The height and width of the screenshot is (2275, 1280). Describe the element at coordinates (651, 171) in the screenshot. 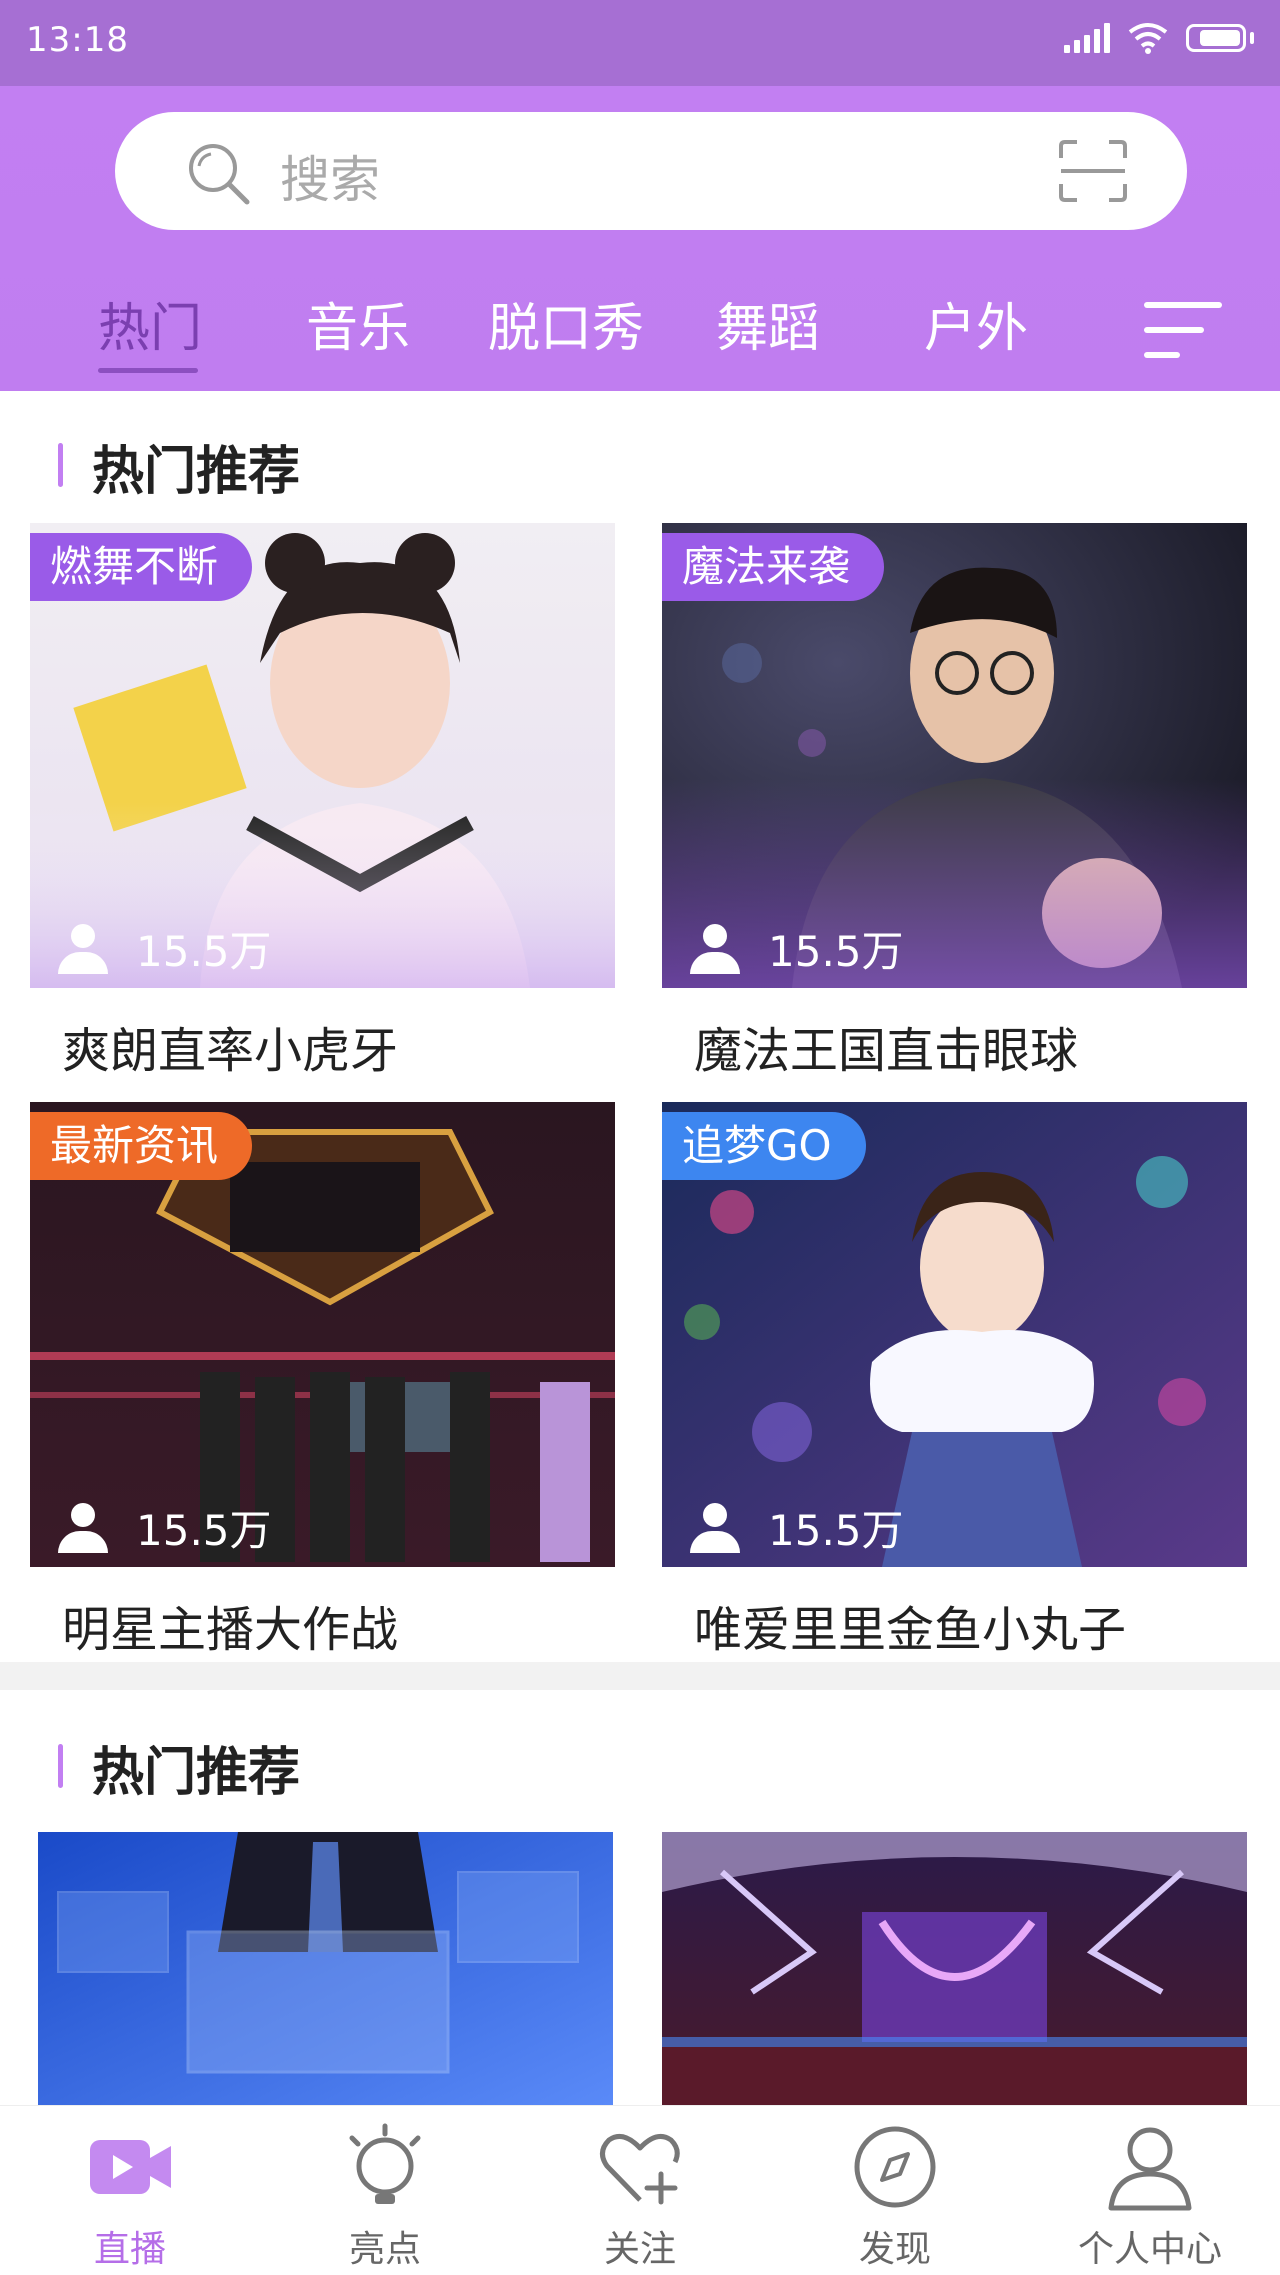

I see `search-bar: 搜索` at that location.